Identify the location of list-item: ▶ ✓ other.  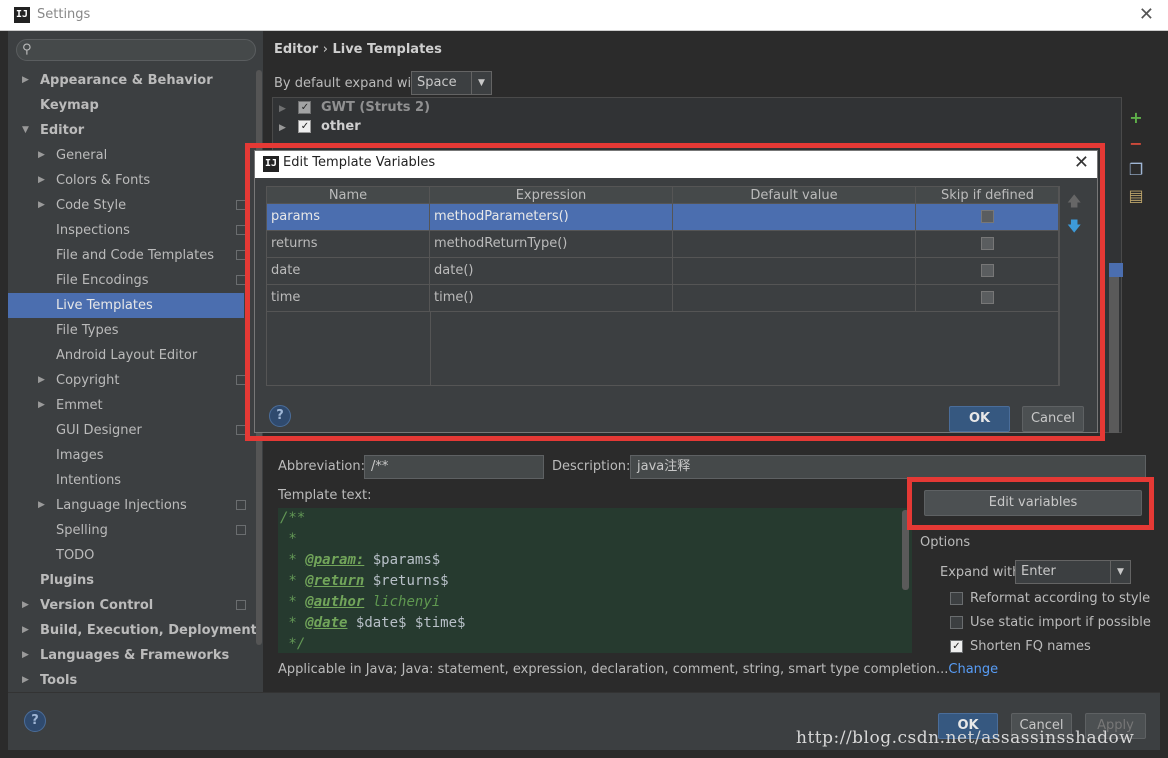
(320, 126).